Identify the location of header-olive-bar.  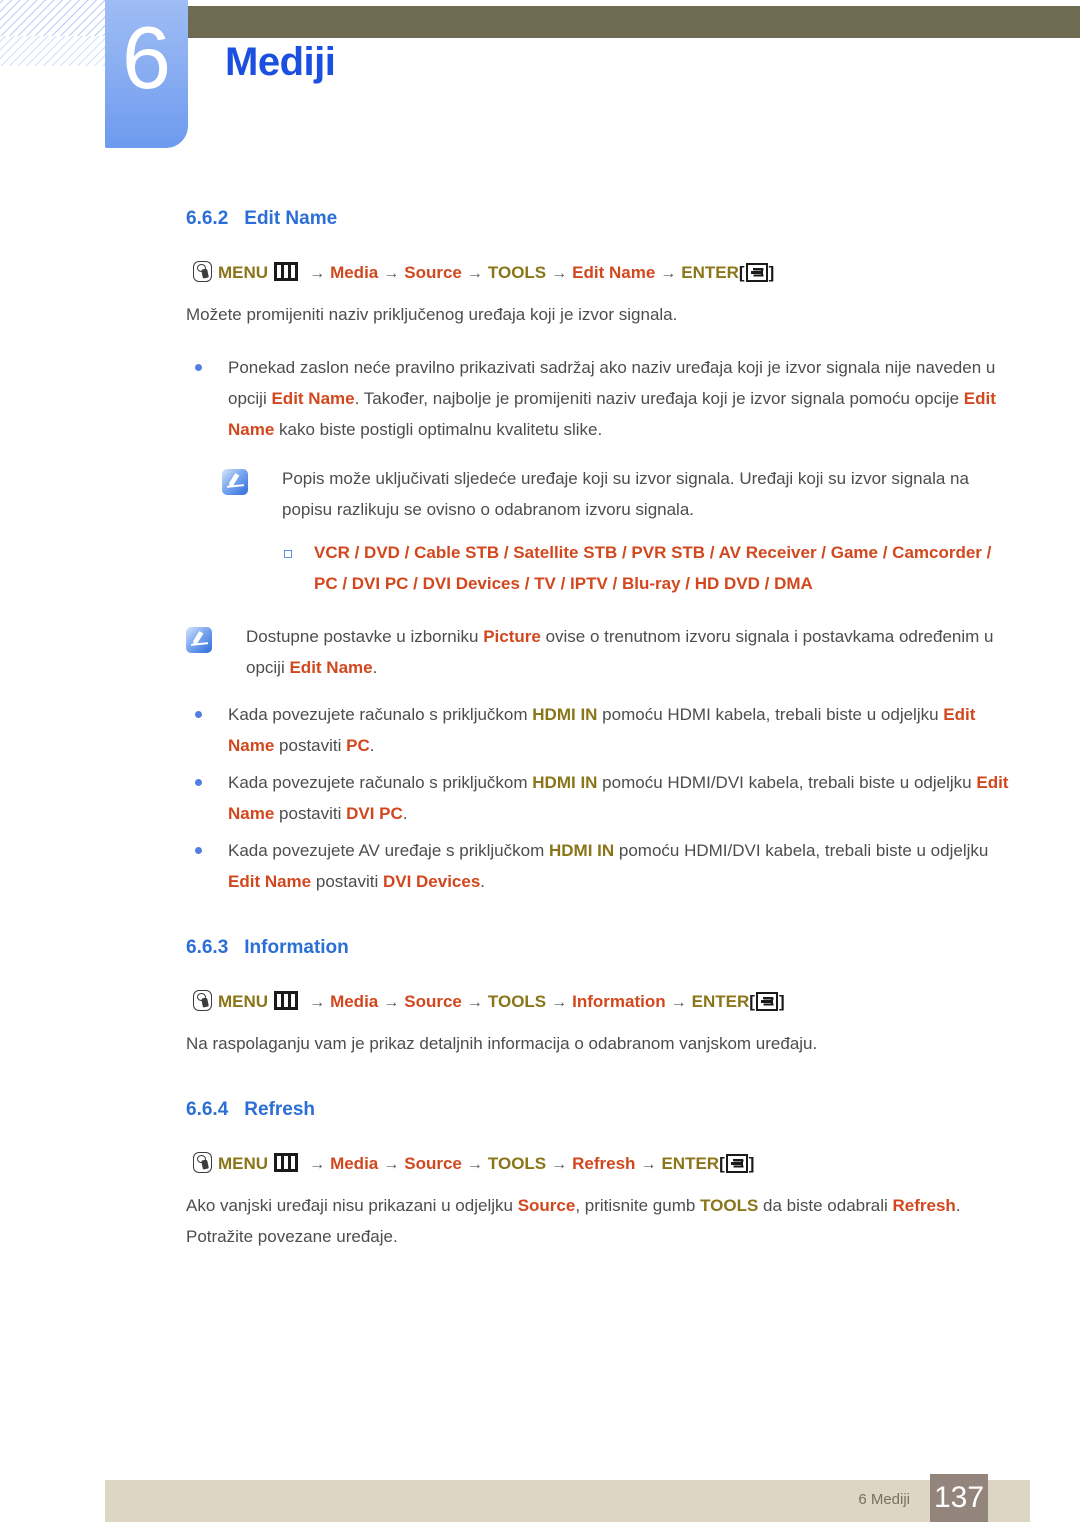
(633, 22).